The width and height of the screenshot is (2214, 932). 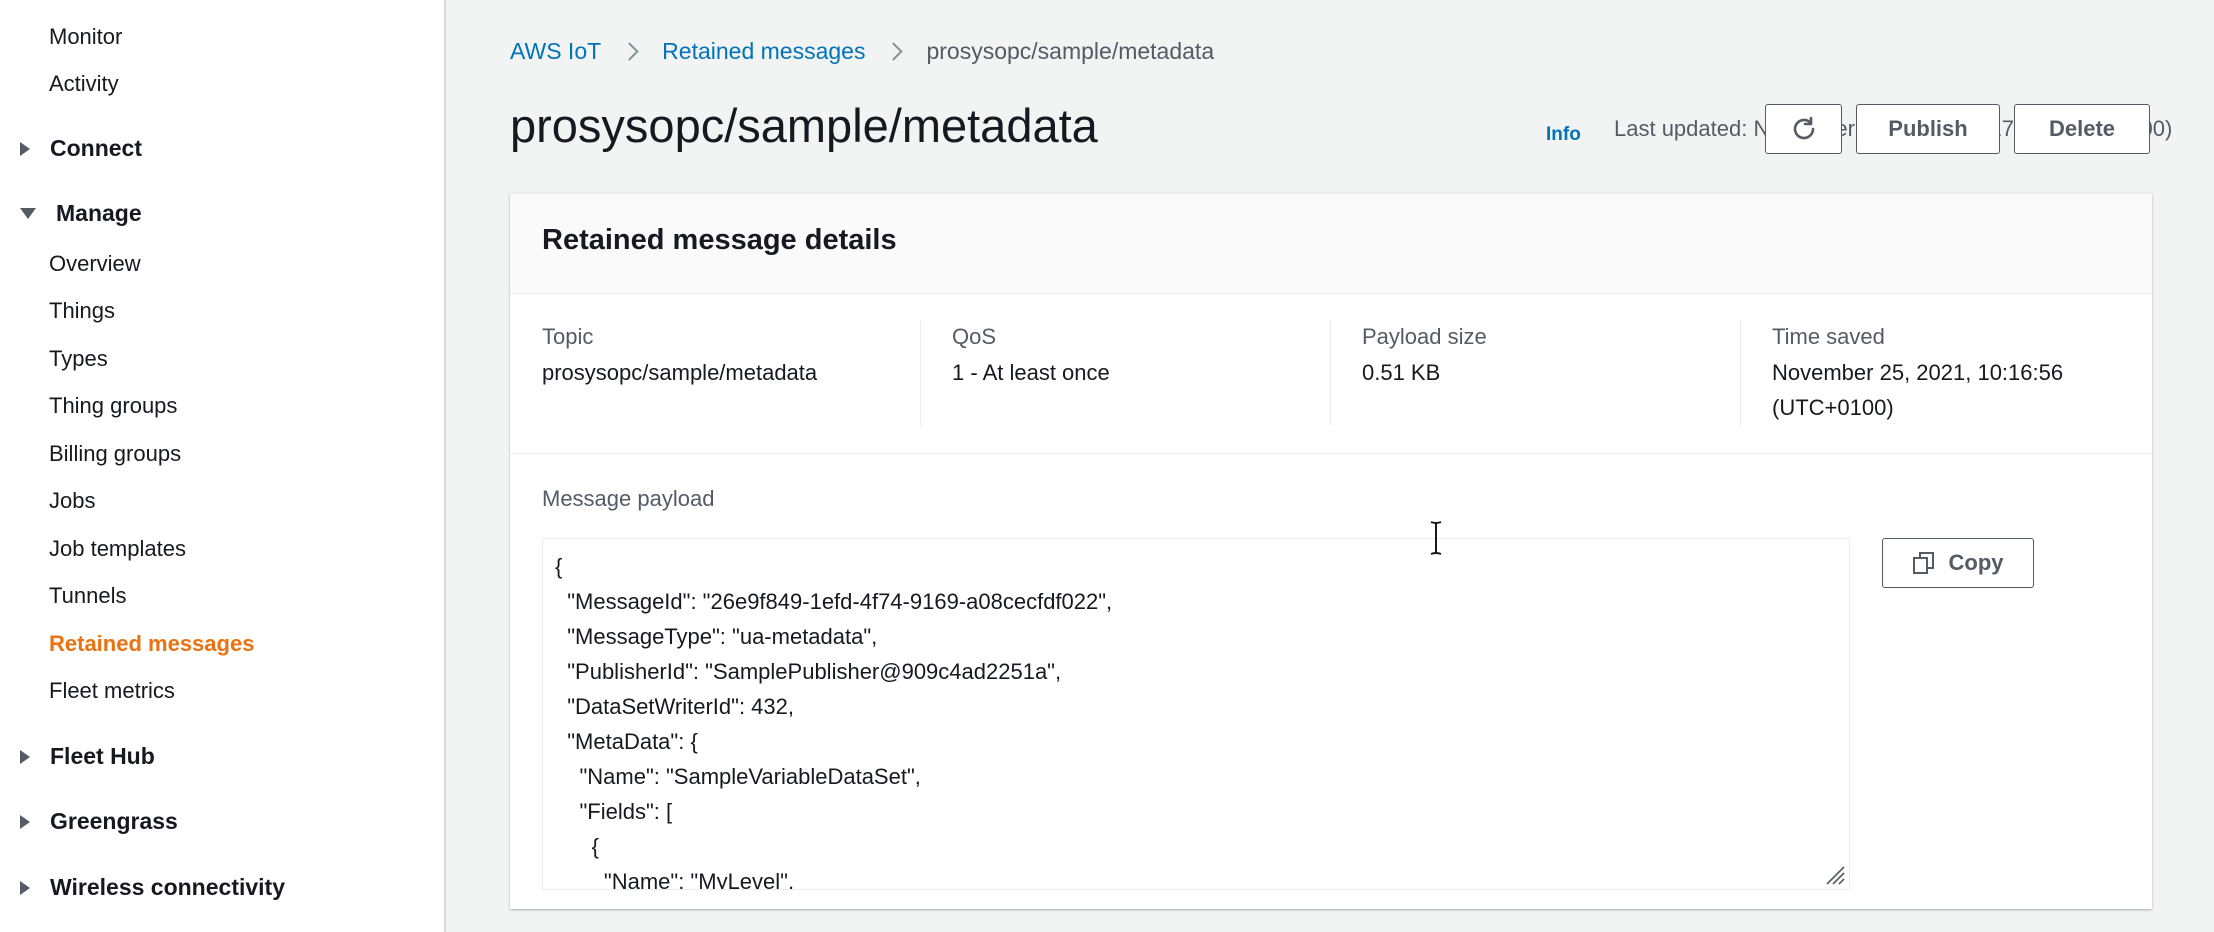 I want to click on qos-value: 1 - At least once, so click(x=1031, y=372).